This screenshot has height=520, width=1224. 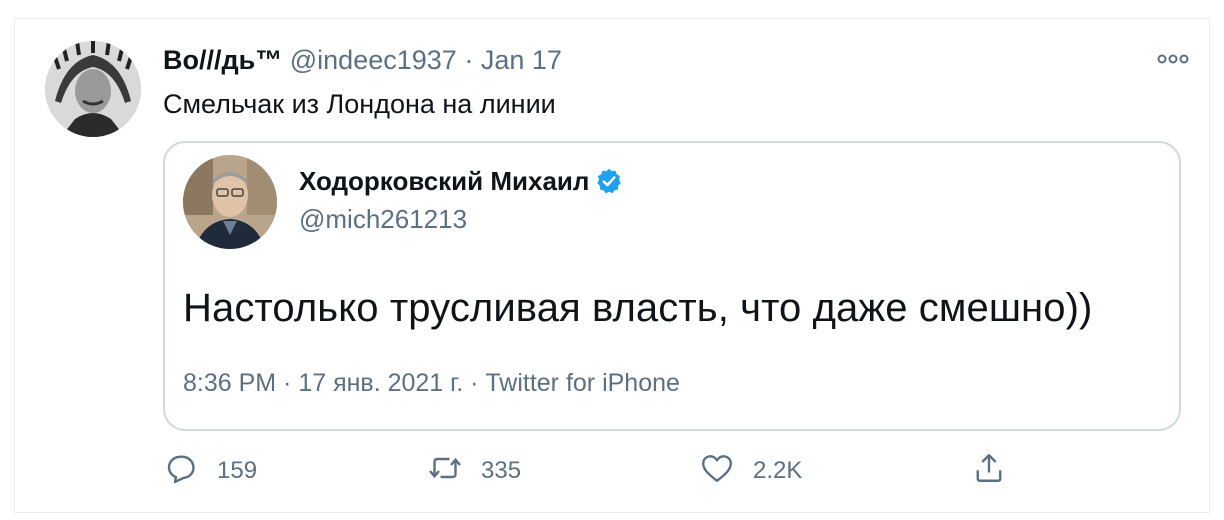 What do you see at coordinates (237, 470) in the screenshot?
I see `reply-count: 159` at bounding box center [237, 470].